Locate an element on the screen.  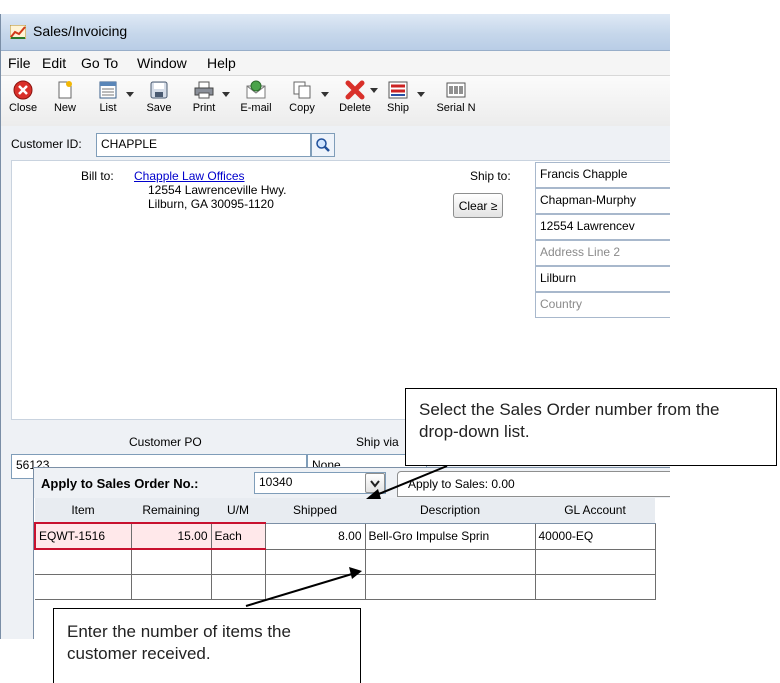
printer-icon is located at coordinates (204, 90).